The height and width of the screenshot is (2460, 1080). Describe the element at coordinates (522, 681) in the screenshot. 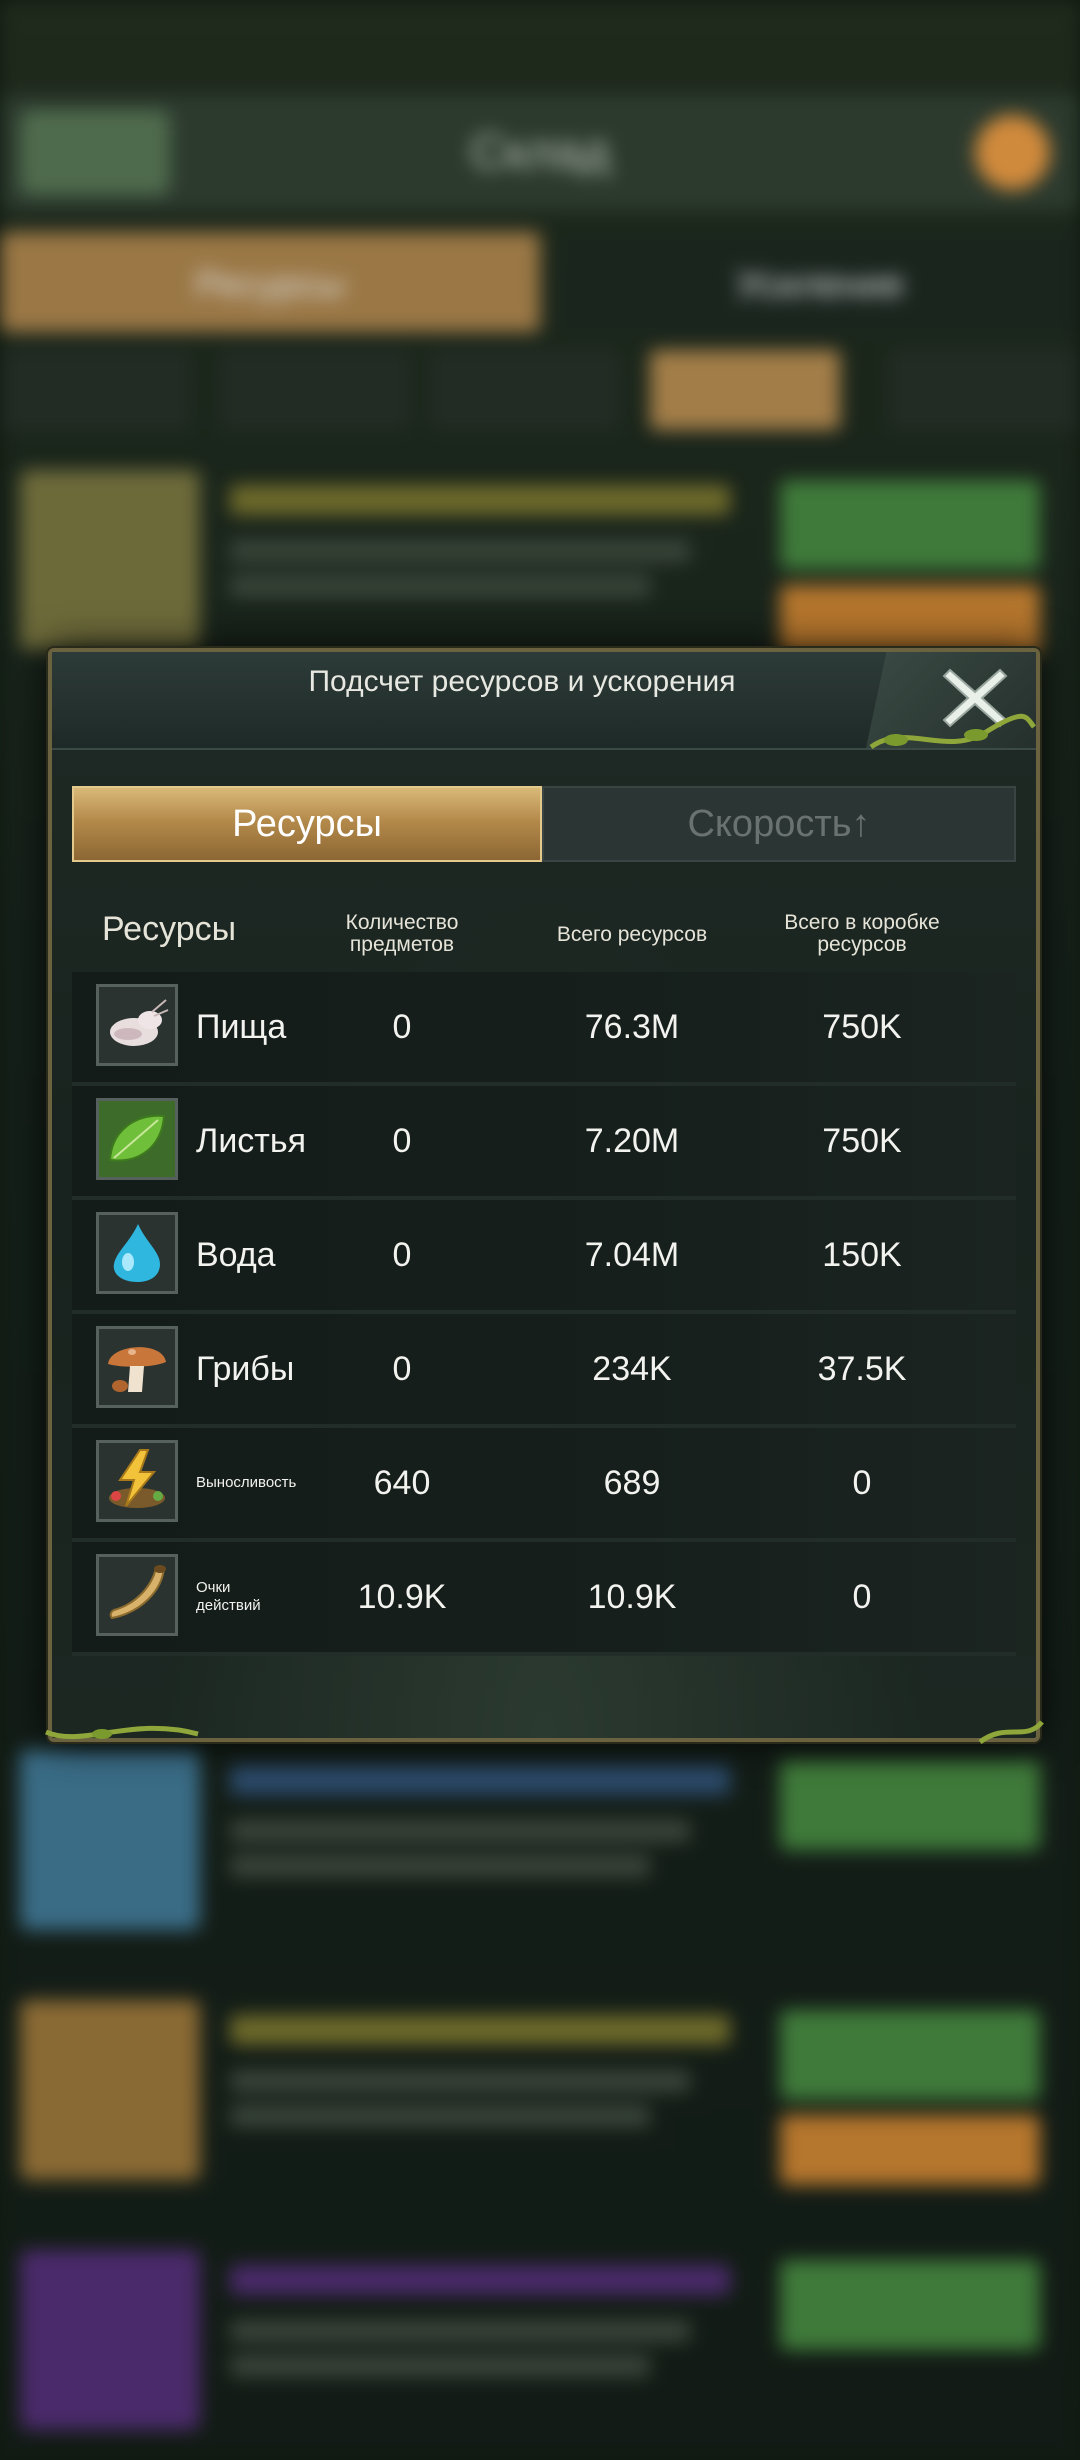

I see `dialog-title: Подсчет ресурсов и ускорения` at that location.